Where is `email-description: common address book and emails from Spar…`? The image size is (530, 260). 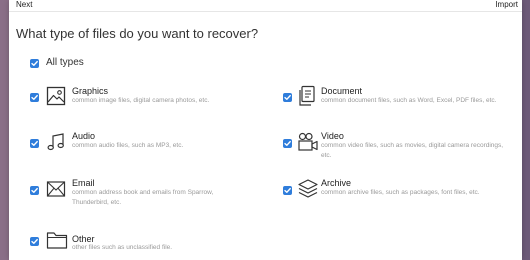 email-description: common address book and emails from Spar… is located at coordinates (143, 197).